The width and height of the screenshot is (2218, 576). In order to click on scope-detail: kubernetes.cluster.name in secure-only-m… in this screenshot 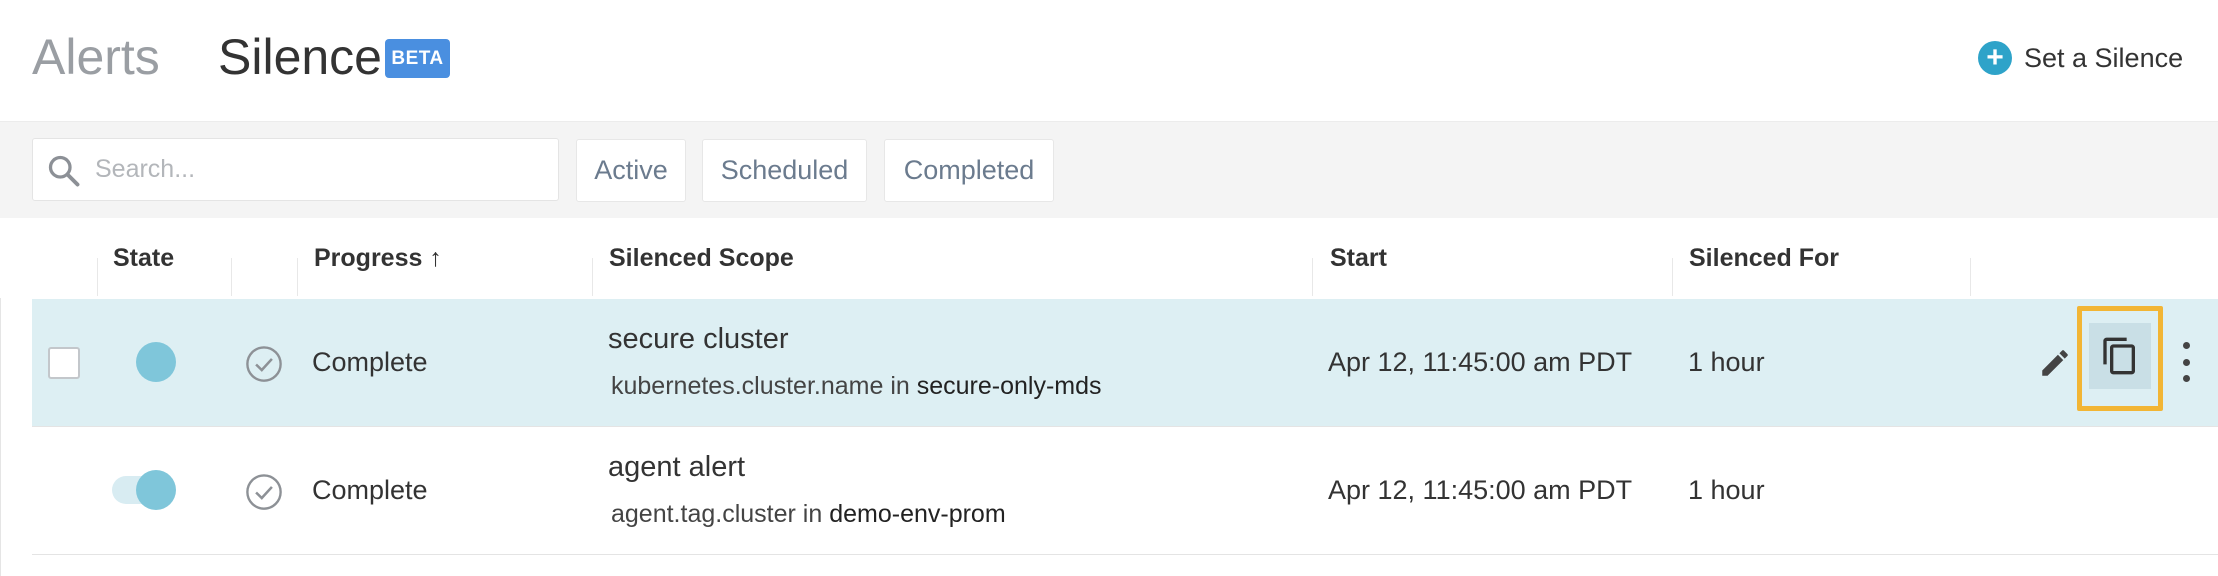, I will do `click(856, 386)`.